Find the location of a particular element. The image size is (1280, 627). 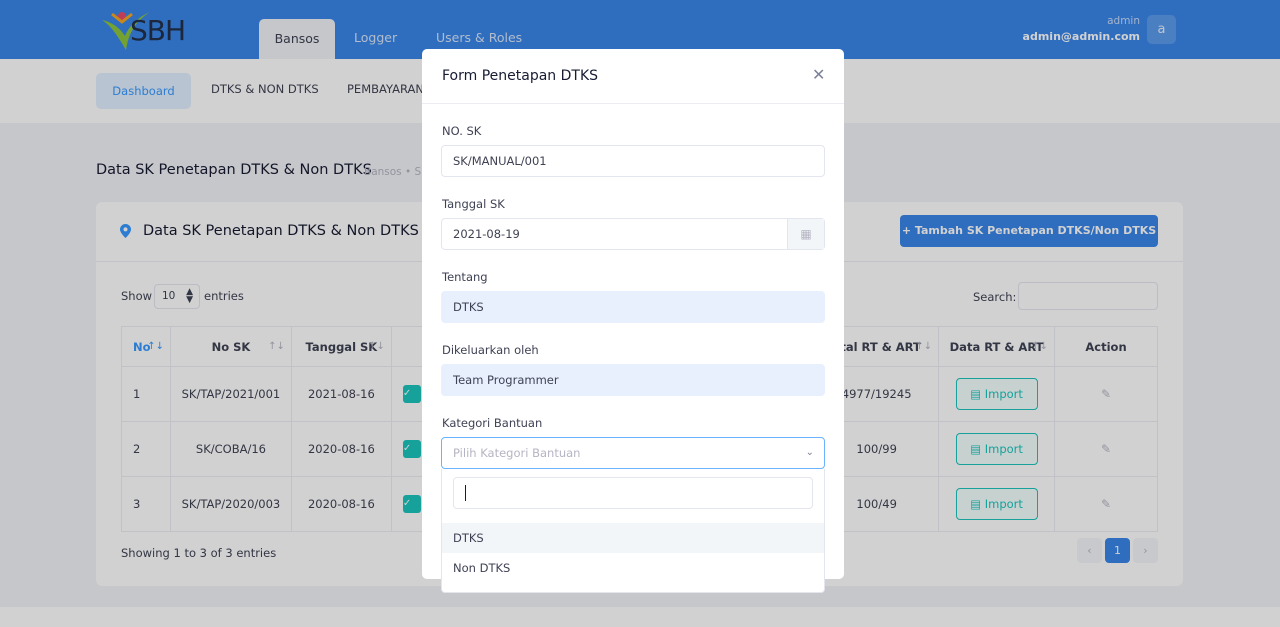

kategori-label: Kategori Bantuan is located at coordinates (492, 423).